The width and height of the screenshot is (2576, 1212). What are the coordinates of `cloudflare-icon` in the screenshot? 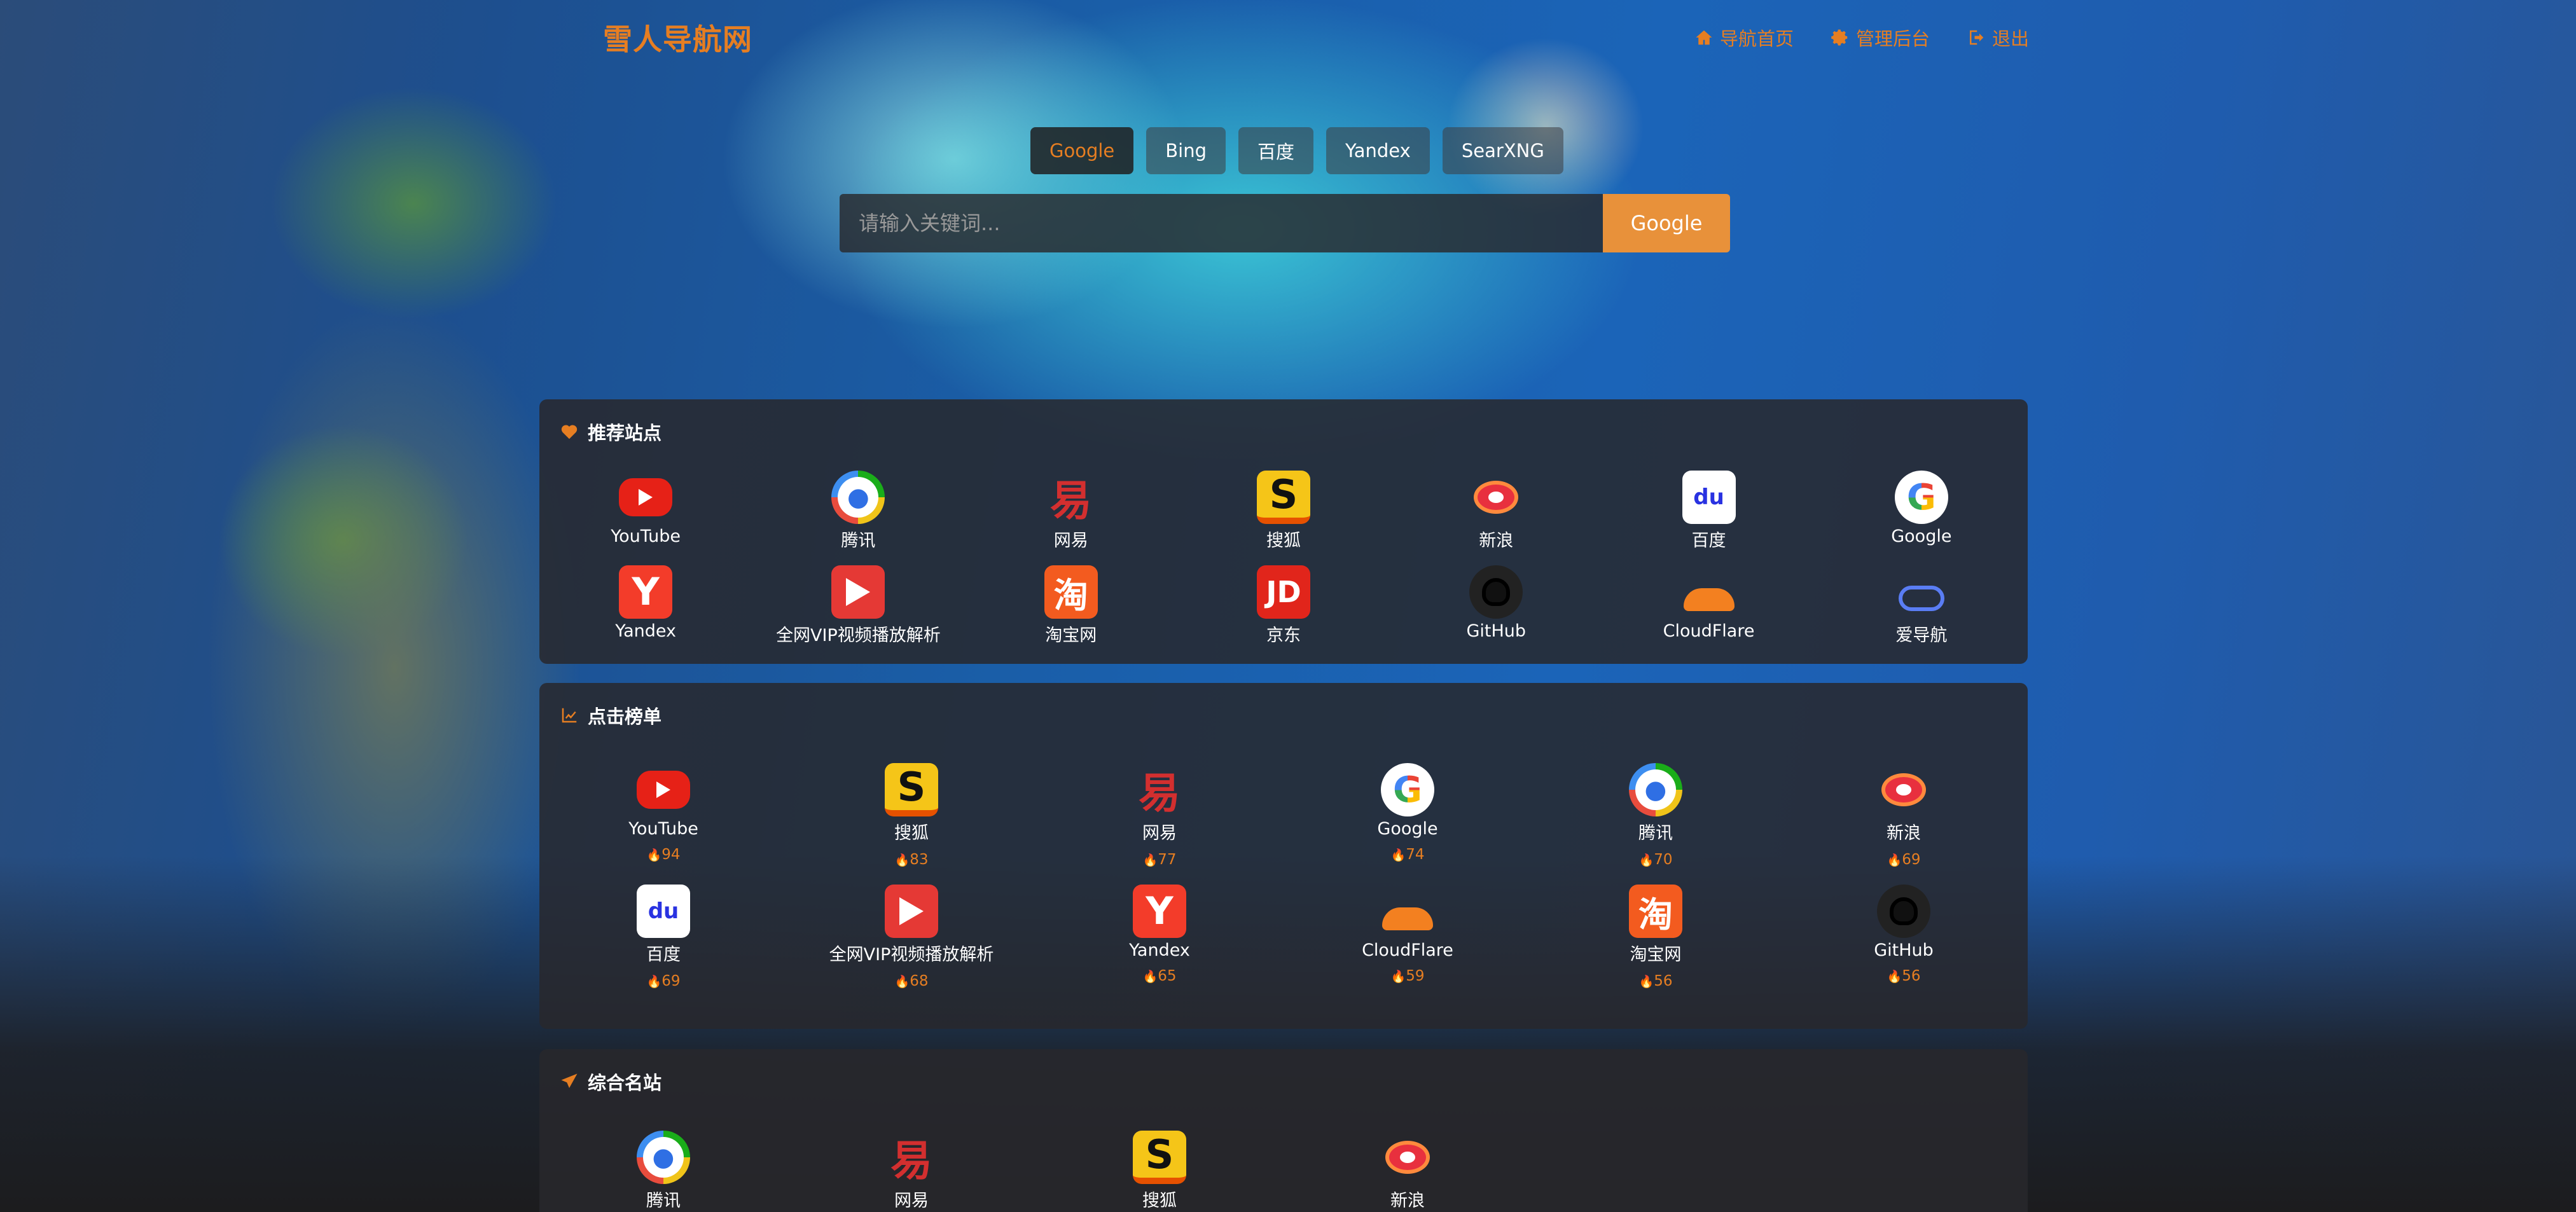 It's located at (1407, 911).